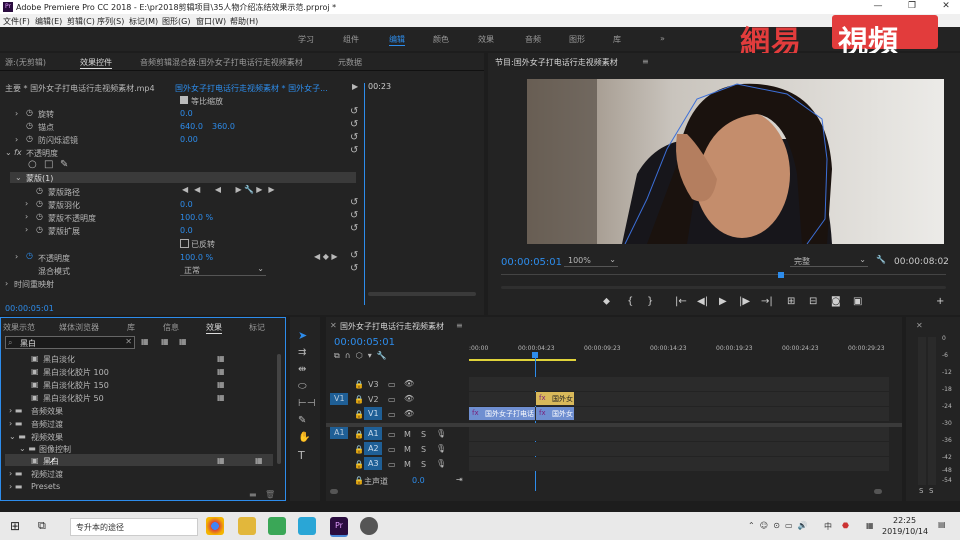  Describe the element at coordinates (128, 341) in the screenshot. I see `clear-icon: ✕` at that location.